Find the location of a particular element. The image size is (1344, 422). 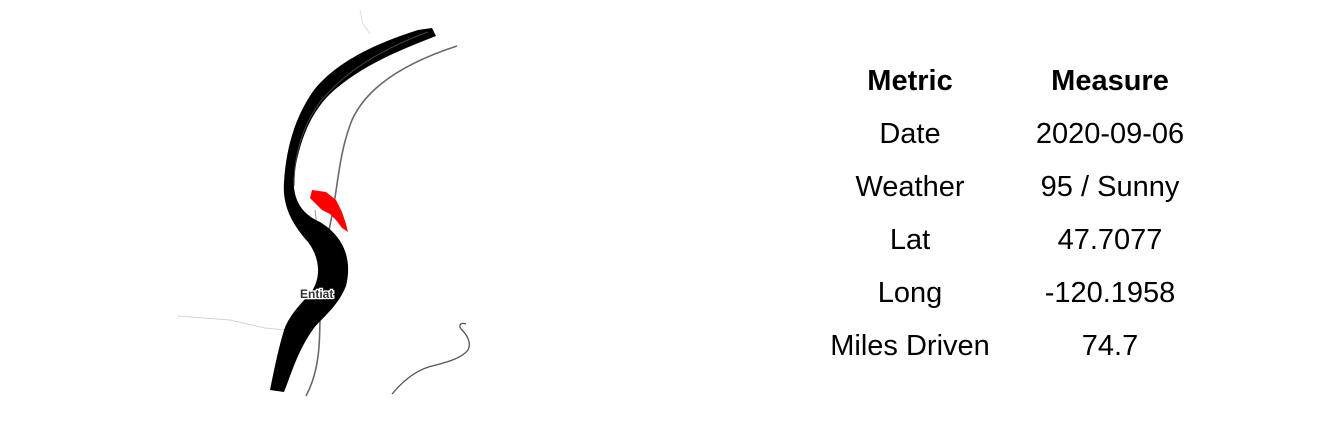

table-row: Weather 95 / Sunny is located at coordinates (1010, 187).